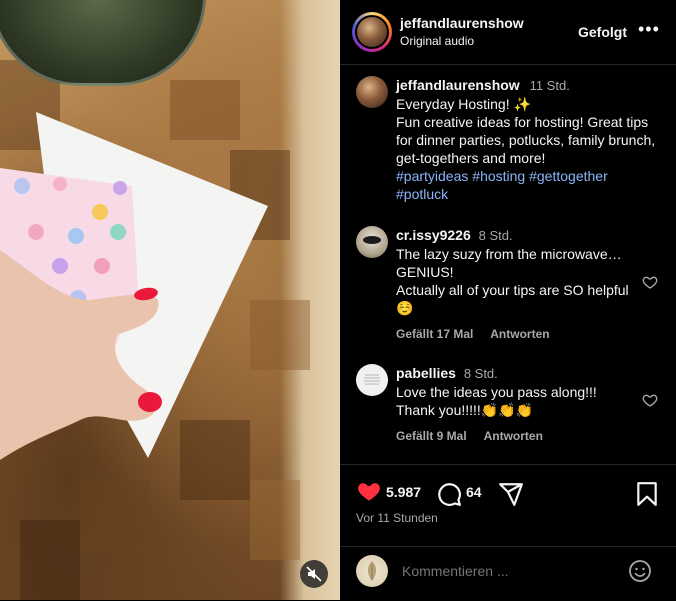 This screenshot has height=601, width=676. Describe the element at coordinates (640, 571) in the screenshot. I see `emoji-icon` at that location.